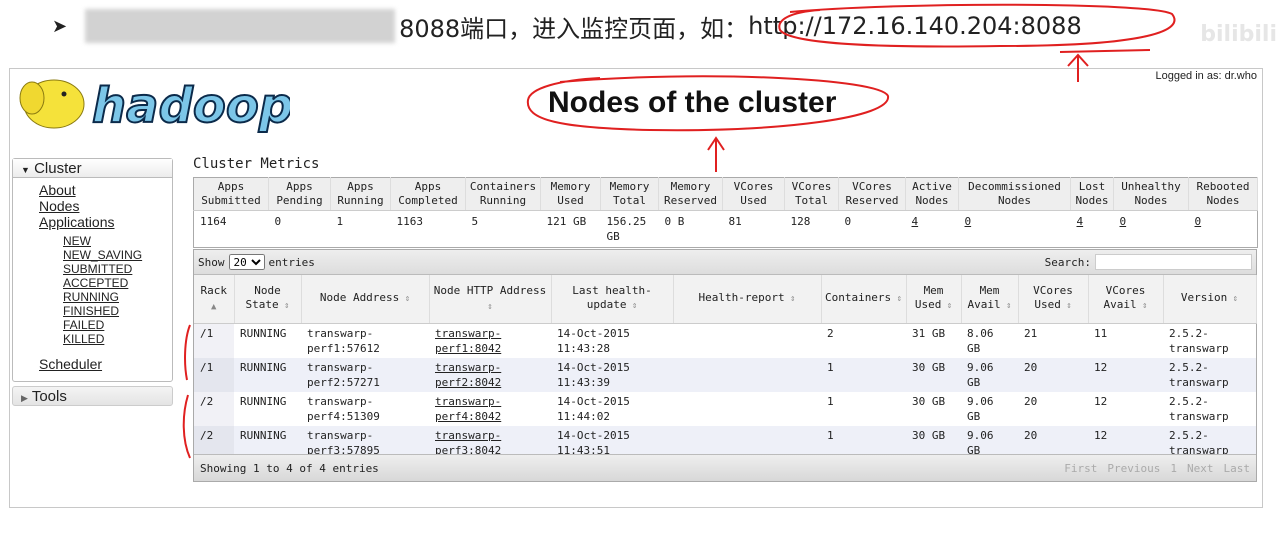  What do you see at coordinates (1067, 262) in the screenshot?
I see `search-label: Search:` at bounding box center [1067, 262].